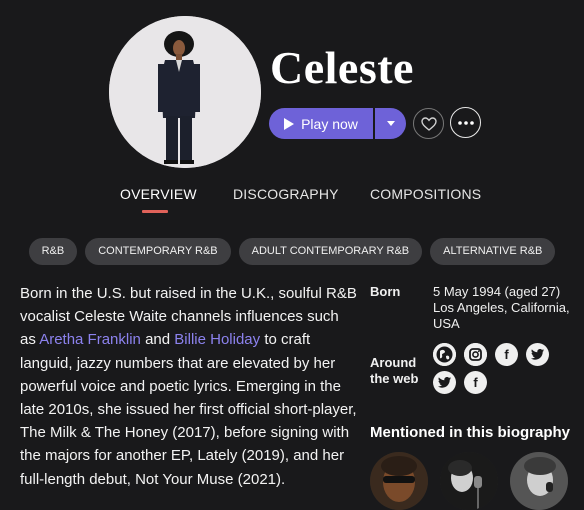 Image resolution: width=584 pixels, height=510 pixels. I want to click on more-options-button, so click(465, 122).